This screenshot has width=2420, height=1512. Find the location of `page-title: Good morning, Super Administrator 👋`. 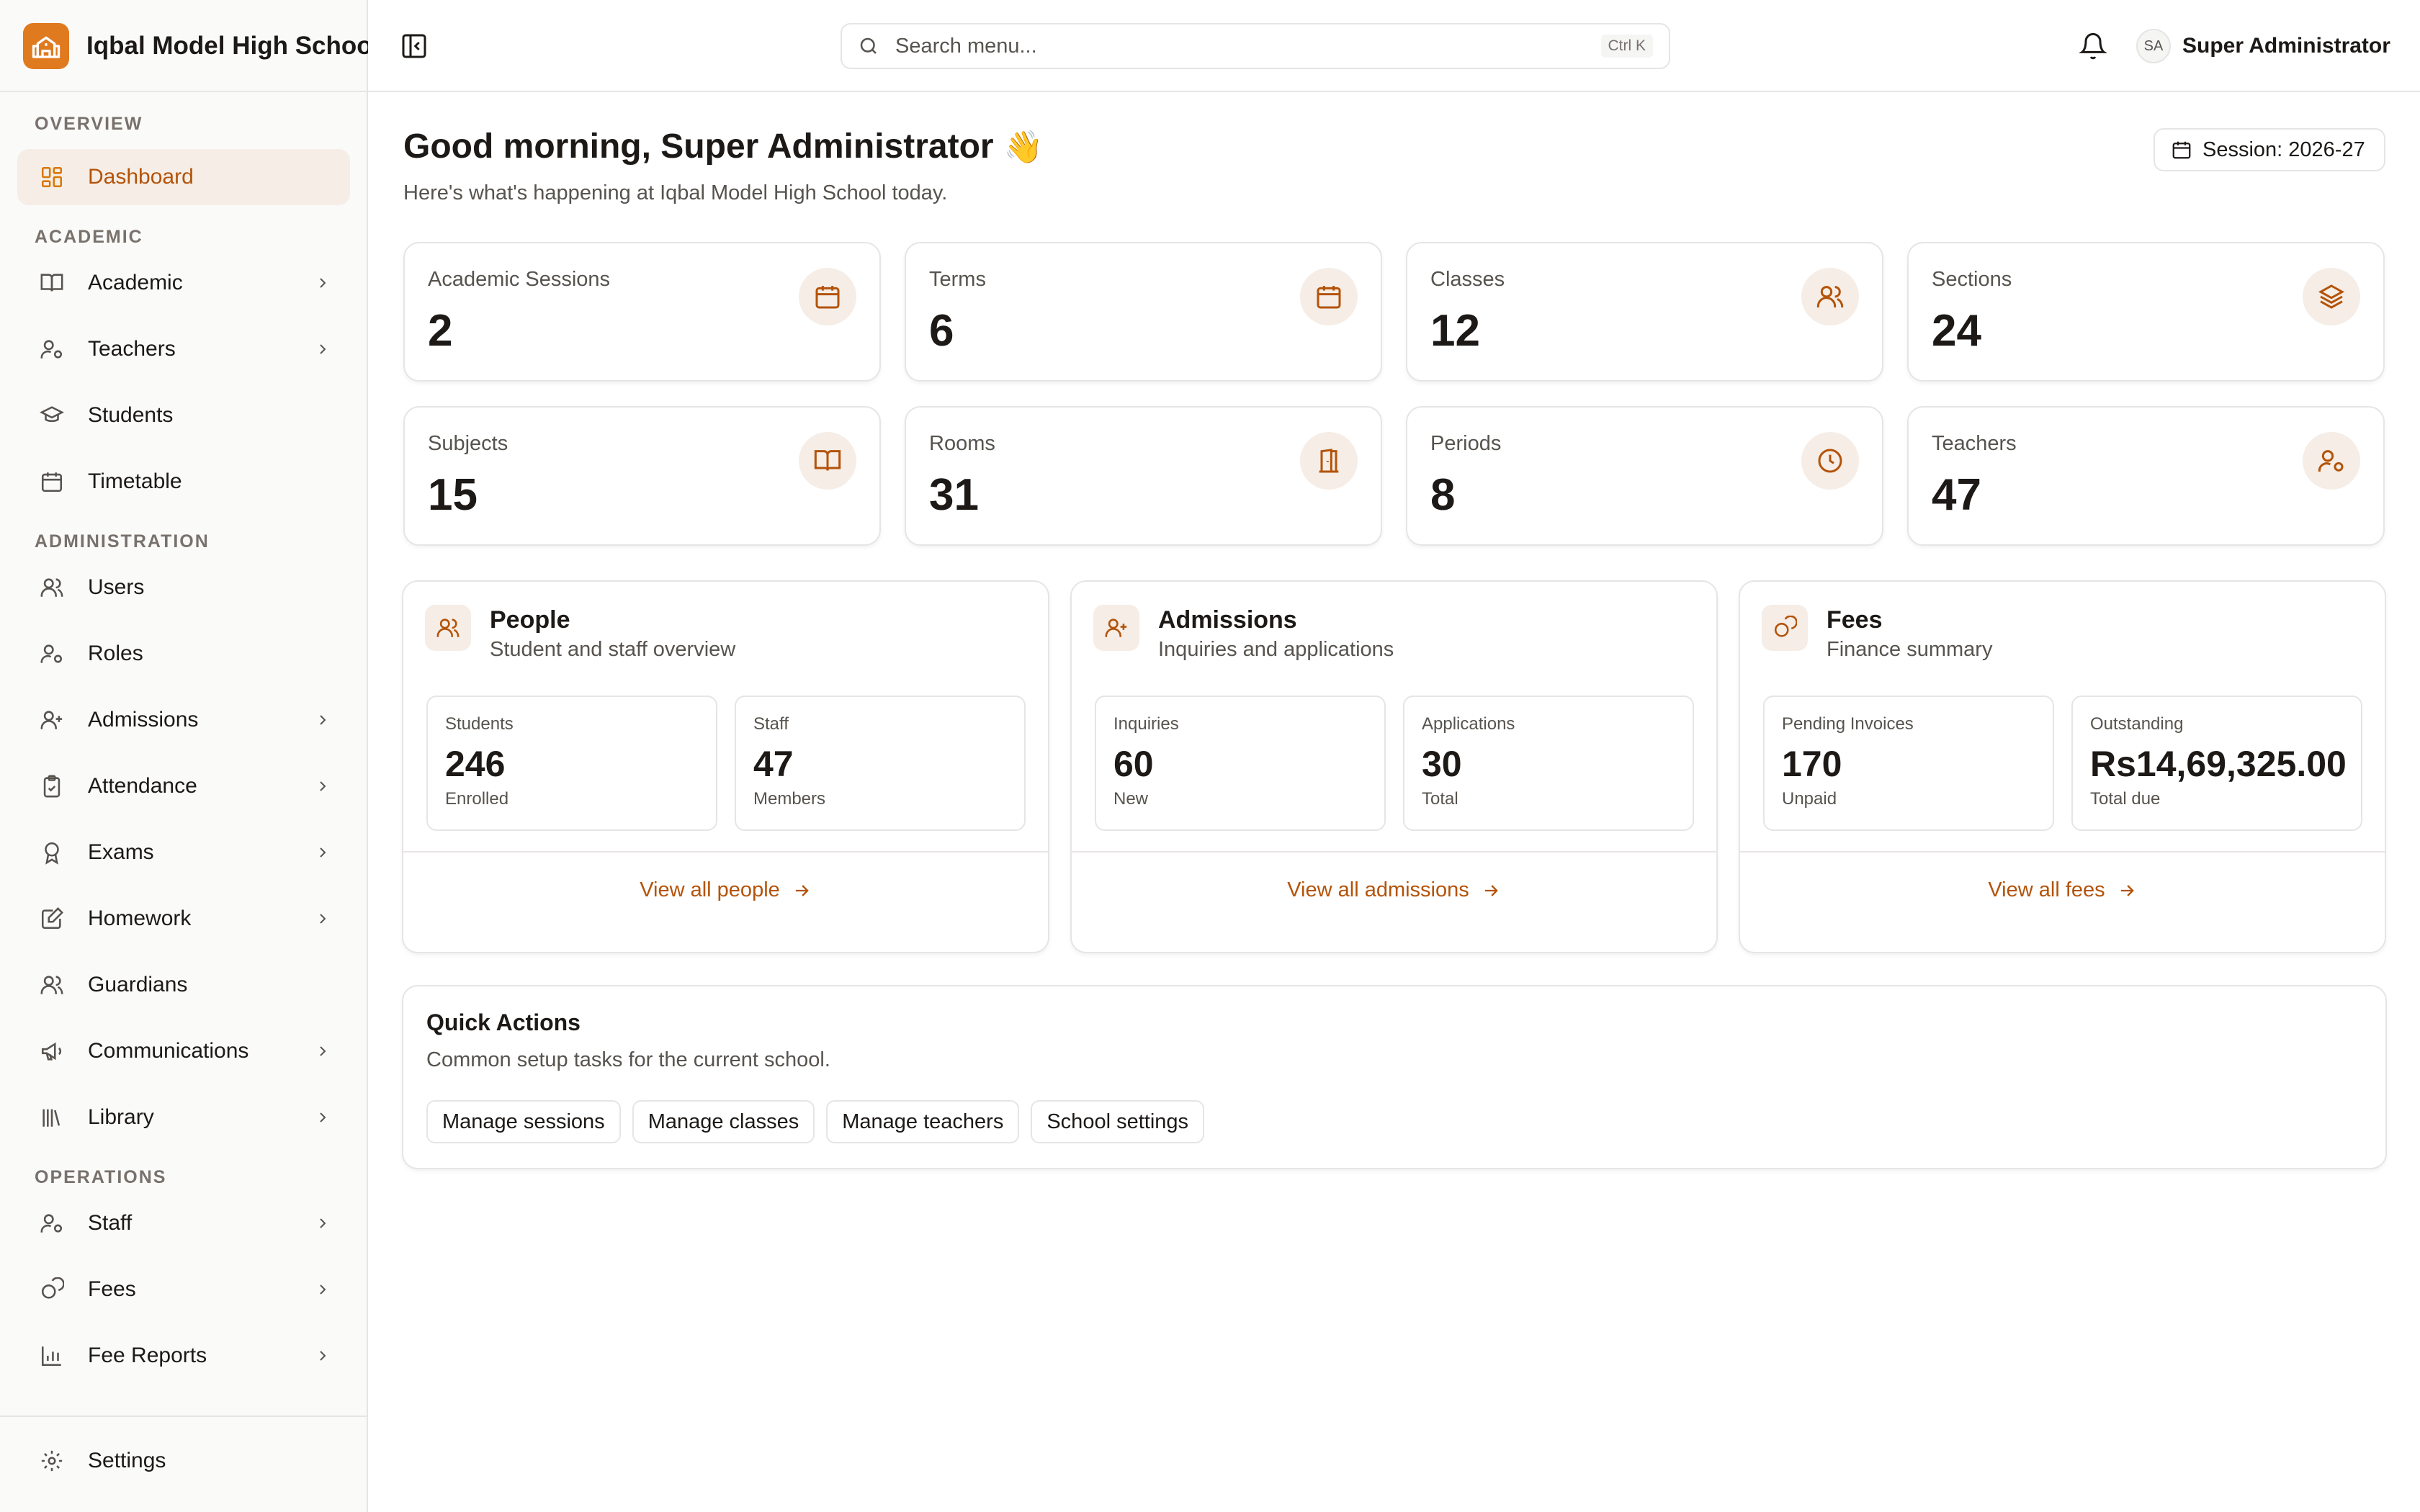

page-title: Good morning, Super Administrator 👋 is located at coordinates (723, 146).